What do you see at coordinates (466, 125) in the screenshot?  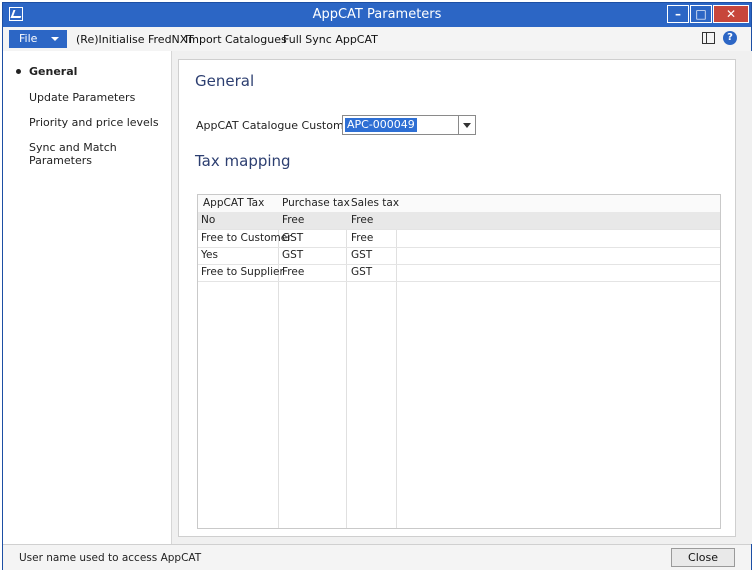 I see `dropdown-arrow-icon` at bounding box center [466, 125].